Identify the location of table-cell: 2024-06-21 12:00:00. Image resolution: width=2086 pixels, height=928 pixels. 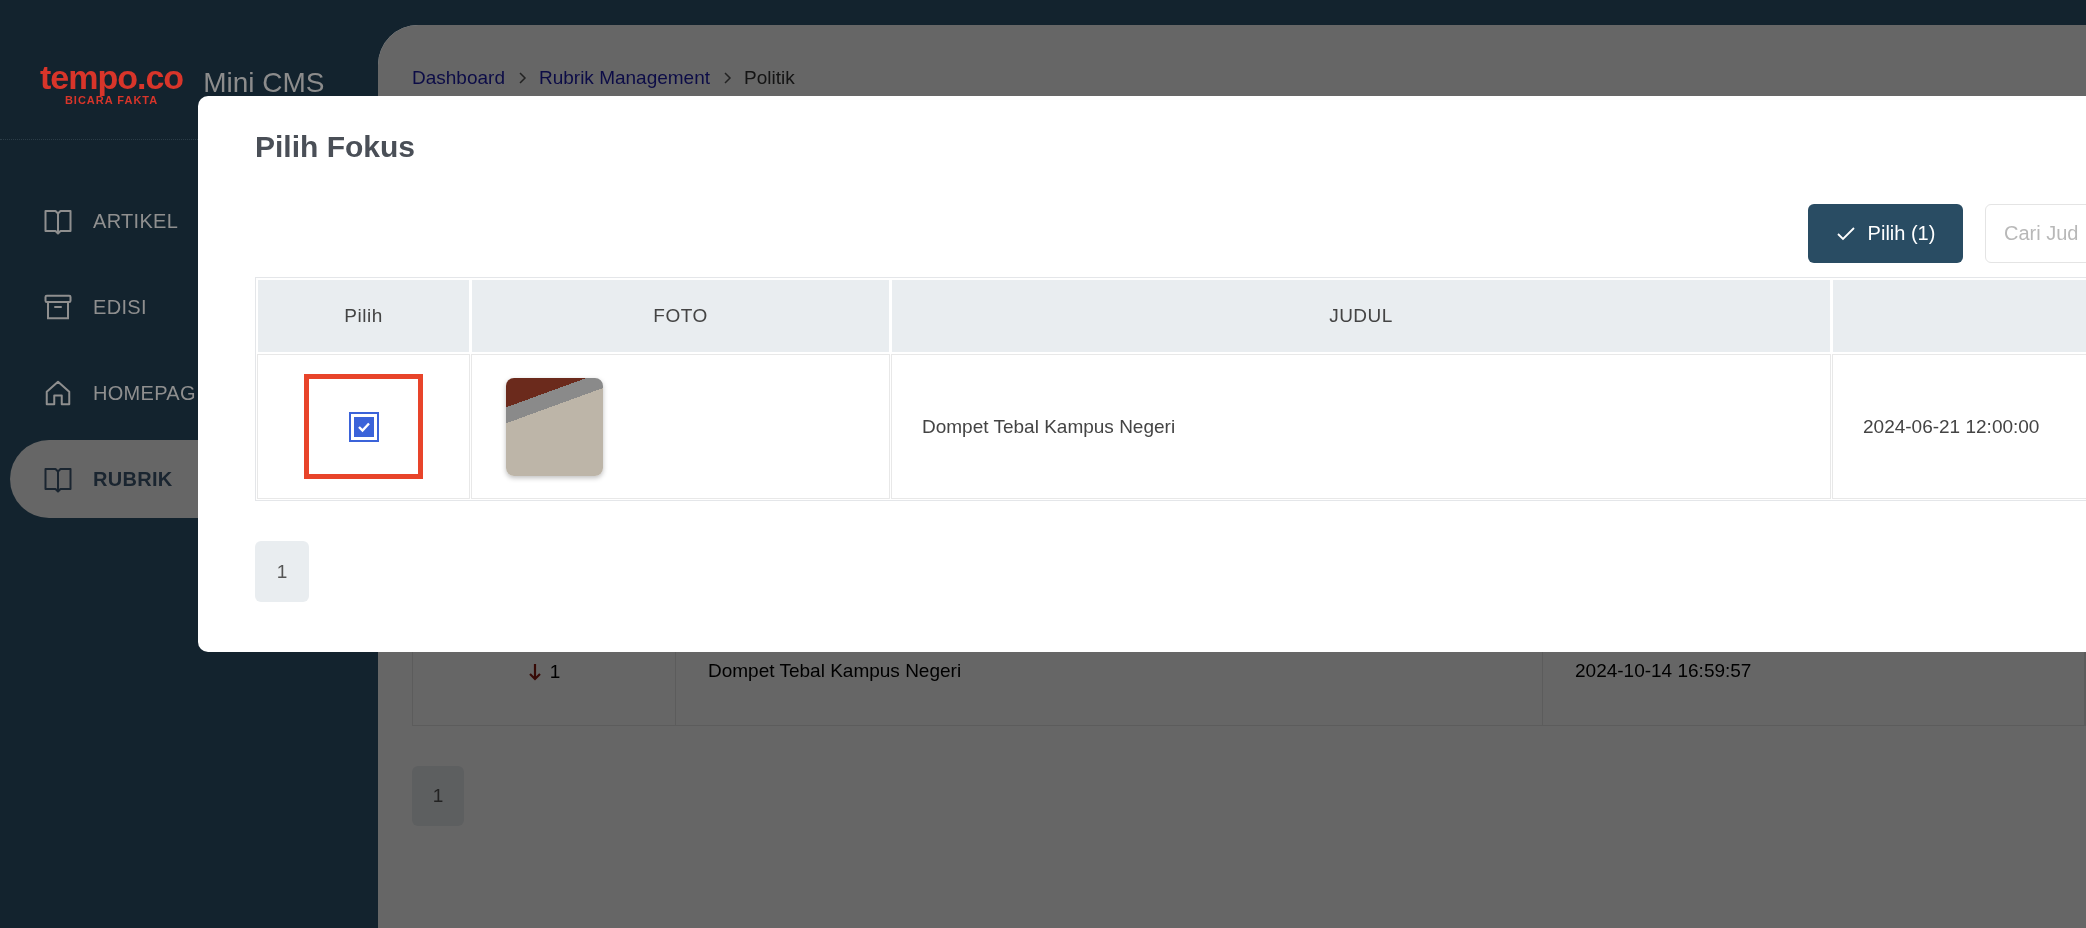
(1951, 426).